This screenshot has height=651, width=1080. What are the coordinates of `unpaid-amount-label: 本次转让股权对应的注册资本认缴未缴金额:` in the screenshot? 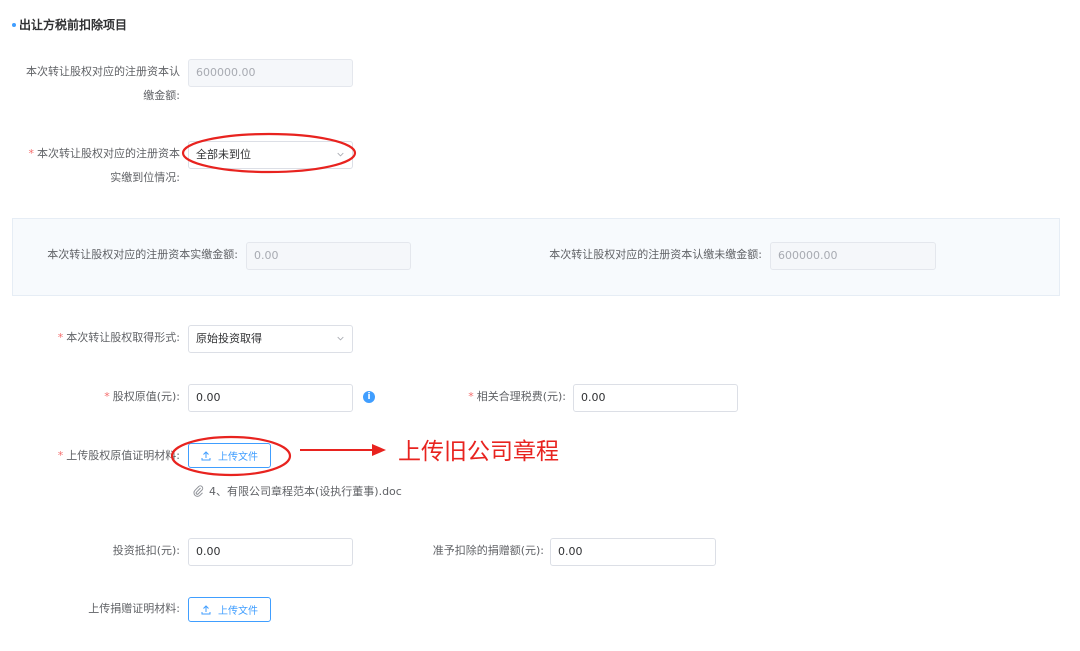 It's located at (655, 254).